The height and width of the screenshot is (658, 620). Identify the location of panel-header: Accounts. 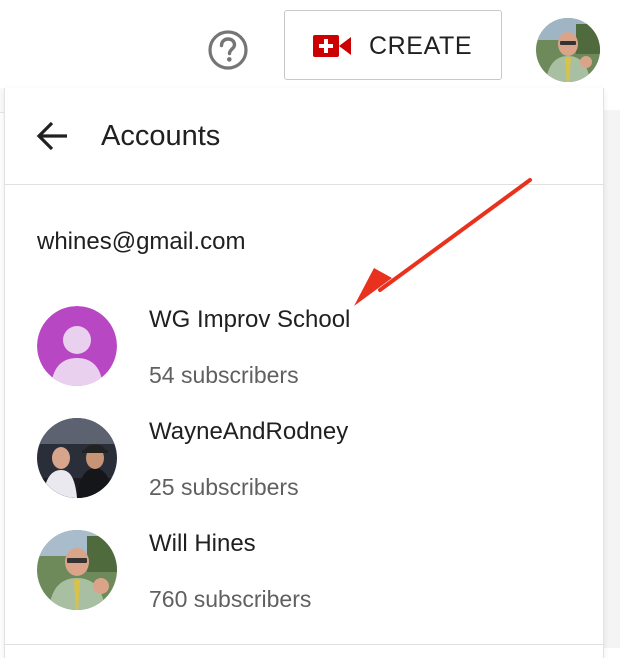
(304, 136).